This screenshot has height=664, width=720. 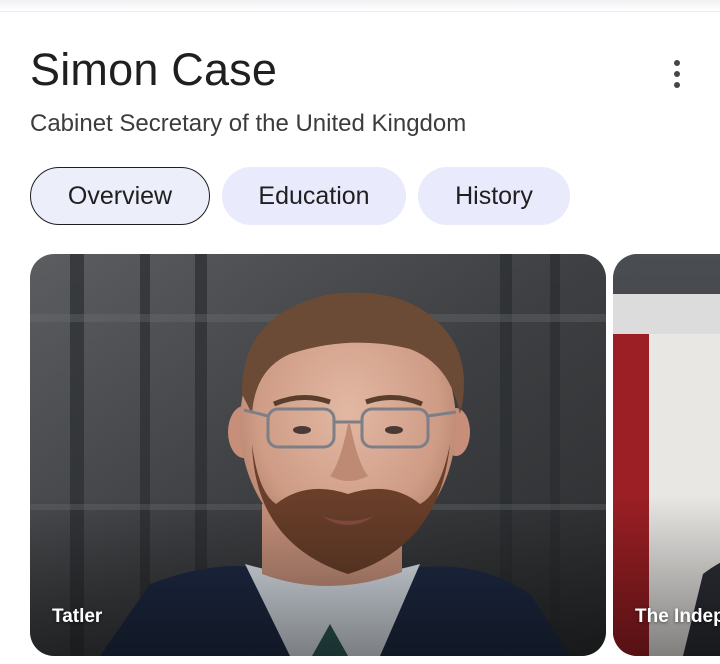 What do you see at coordinates (77, 616) in the screenshot?
I see `image-source-label: Tatler` at bounding box center [77, 616].